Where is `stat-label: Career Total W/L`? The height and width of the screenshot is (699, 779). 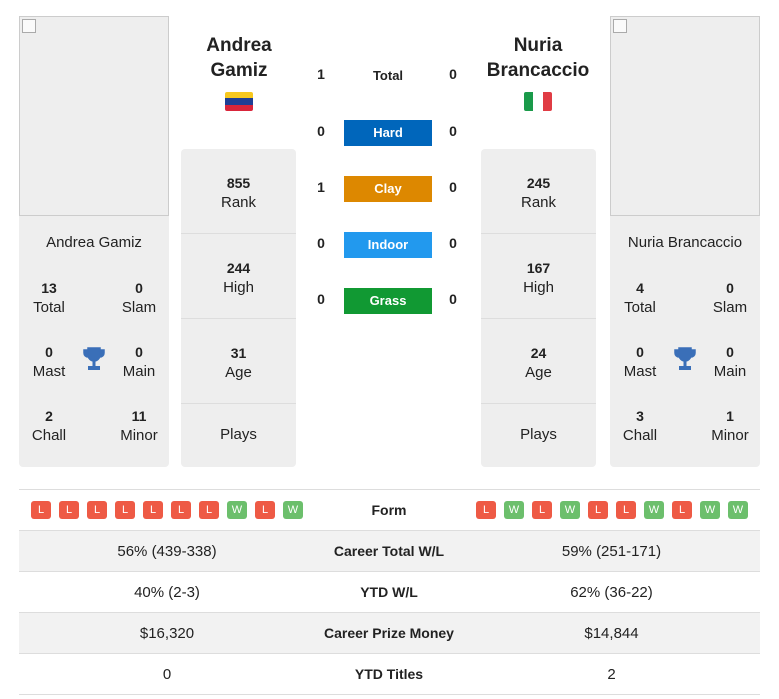
stat-label: Career Total W/L is located at coordinates (389, 551).